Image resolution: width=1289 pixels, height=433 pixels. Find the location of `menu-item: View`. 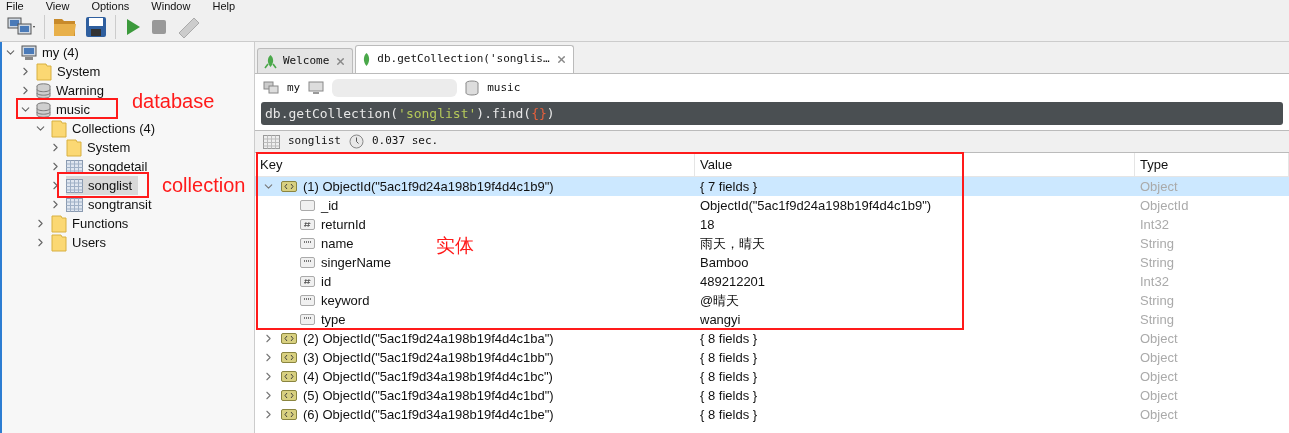

menu-item: View is located at coordinates (57, 6).